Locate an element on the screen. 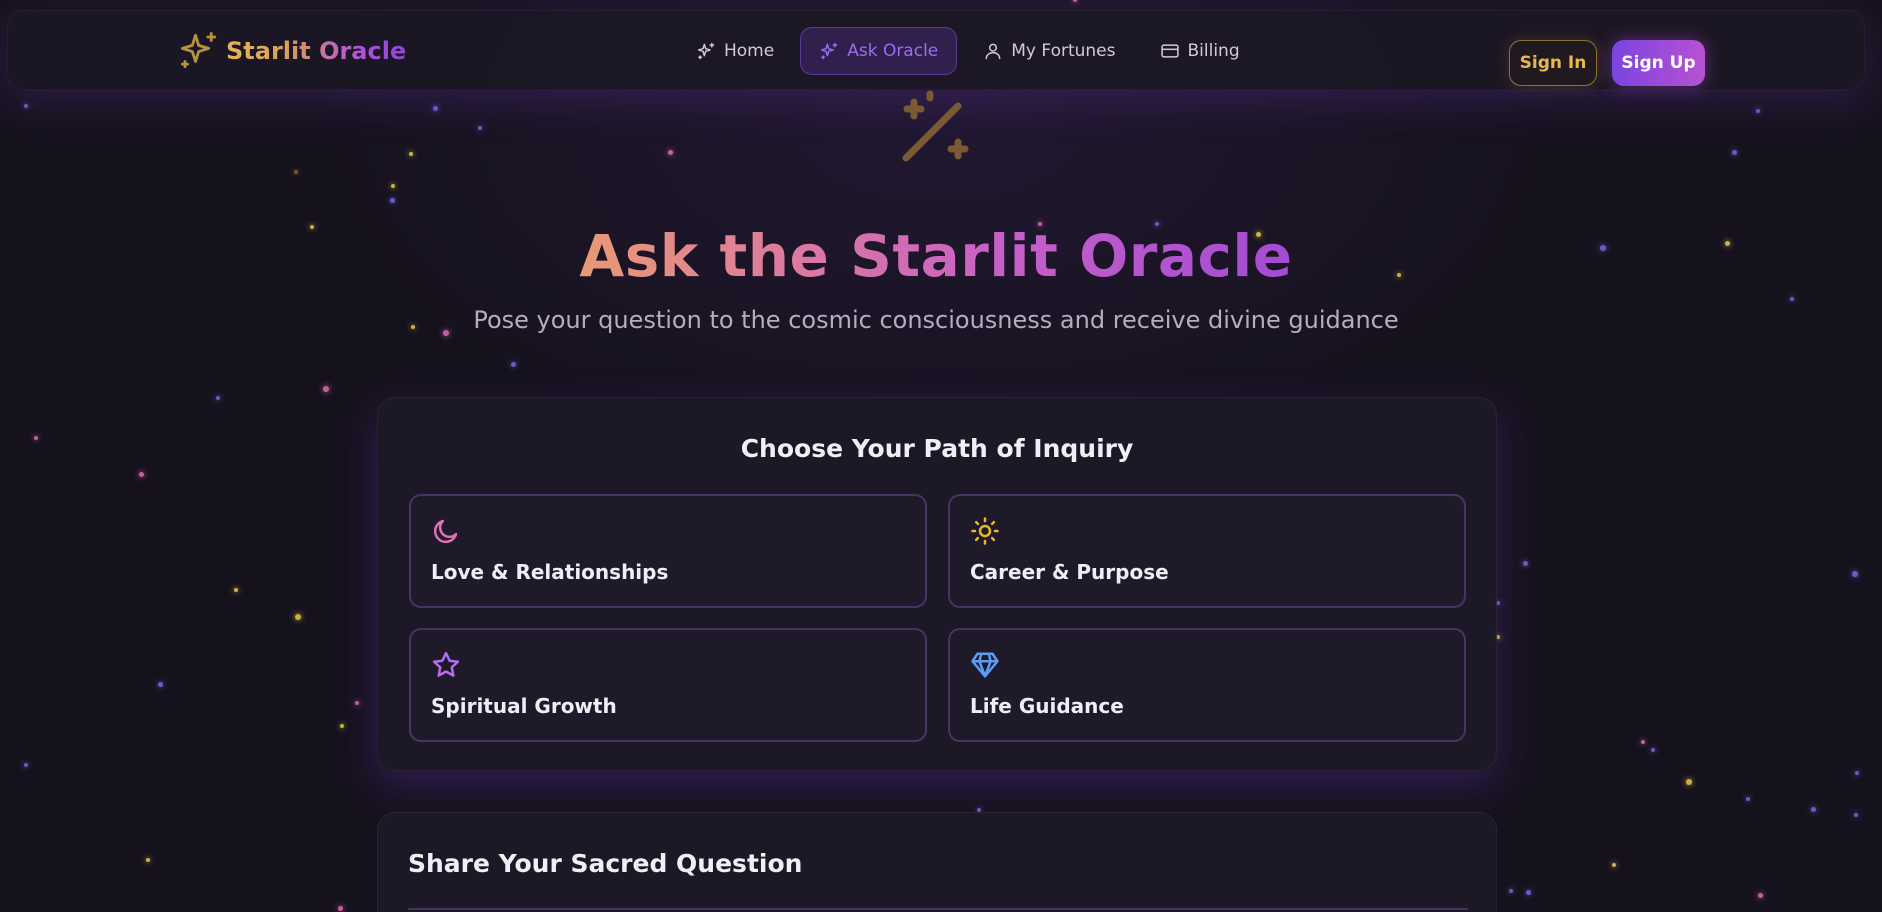  nav-home-label: Home is located at coordinates (749, 51).